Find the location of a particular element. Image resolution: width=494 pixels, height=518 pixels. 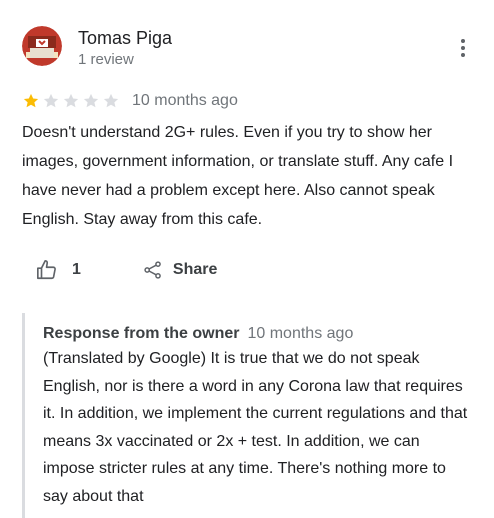

like-button: 1 is located at coordinates (58, 270).